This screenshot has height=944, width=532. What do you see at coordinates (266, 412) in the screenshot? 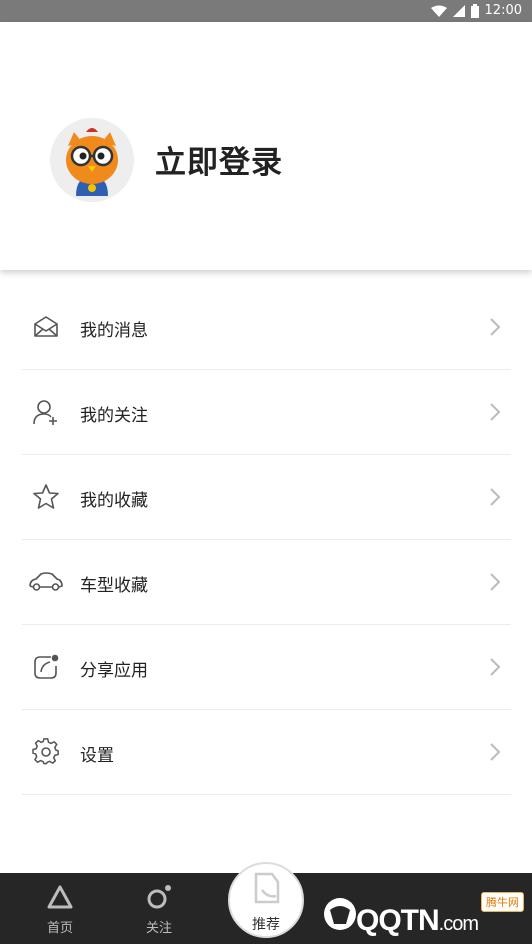
I see `menu-item-follows: 我的关注` at bounding box center [266, 412].